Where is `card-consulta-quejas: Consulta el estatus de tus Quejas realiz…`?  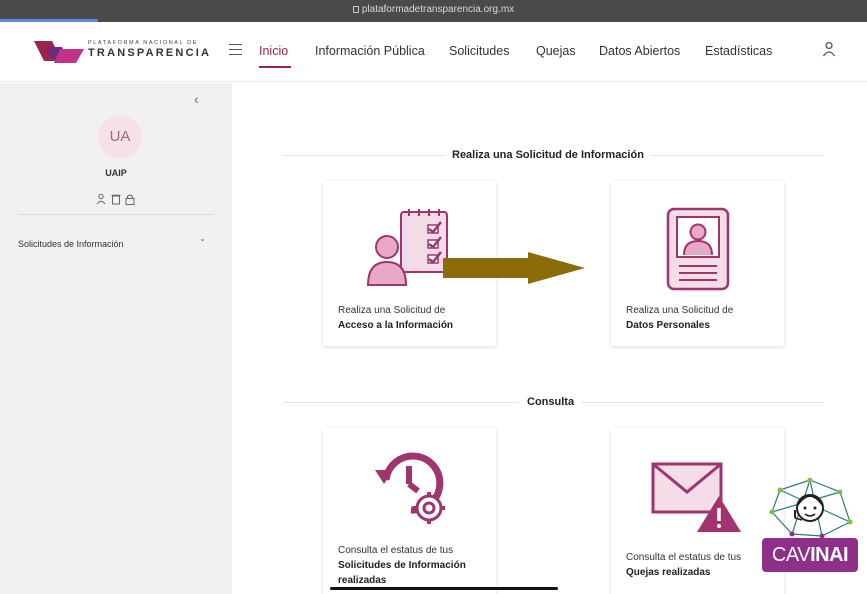
card-consulta-quejas: Consulta el estatus de tus Quejas realiz… is located at coordinates (697, 511).